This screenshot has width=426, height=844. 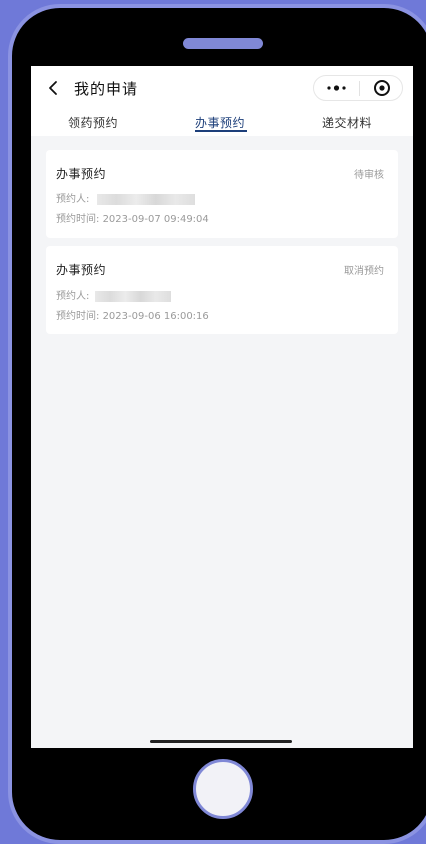 I want to click on close-mini-program-button, so click(x=382, y=88).